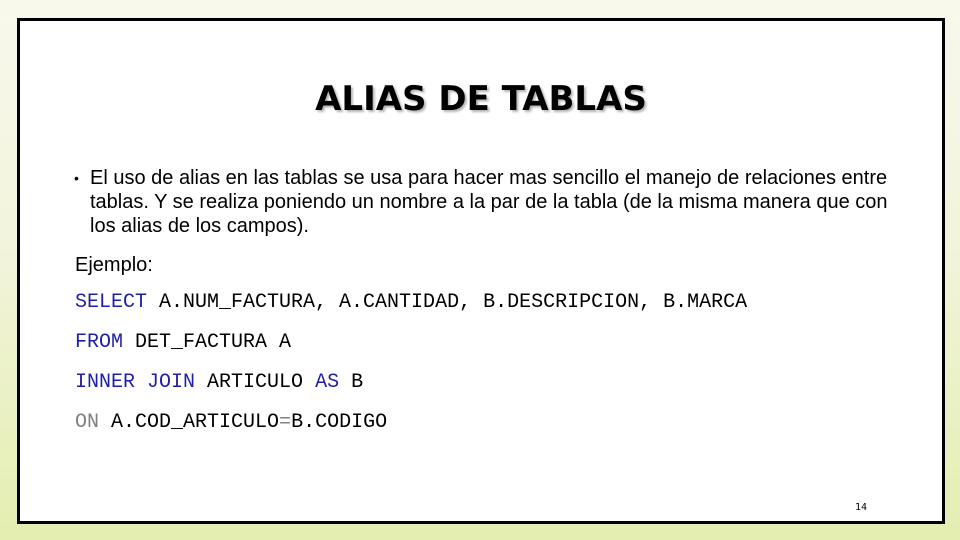  I want to click on code-on-operator: =, so click(285, 422).